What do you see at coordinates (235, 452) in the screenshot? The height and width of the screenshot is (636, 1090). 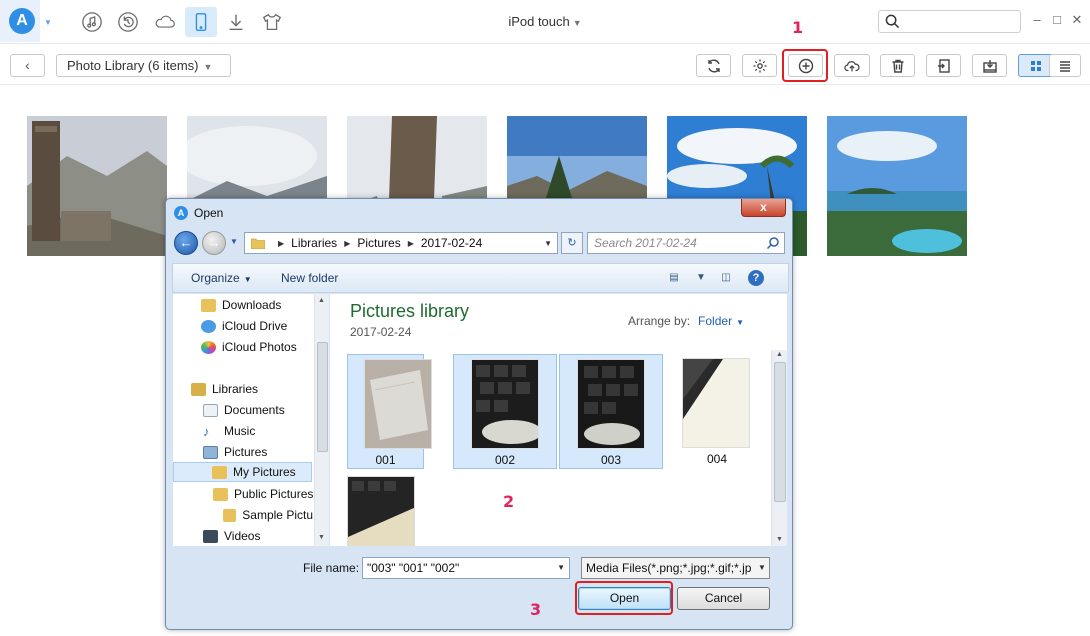 I see `nav-item-pictures: Pictures` at bounding box center [235, 452].